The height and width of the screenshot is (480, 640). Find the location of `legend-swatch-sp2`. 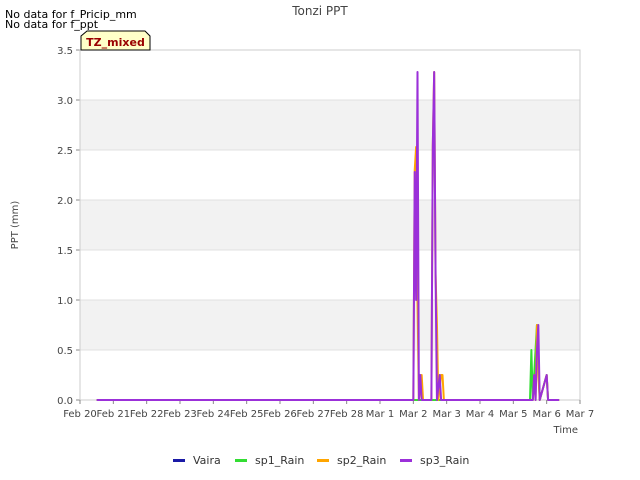

legend-swatch-sp2 is located at coordinates (323, 460).